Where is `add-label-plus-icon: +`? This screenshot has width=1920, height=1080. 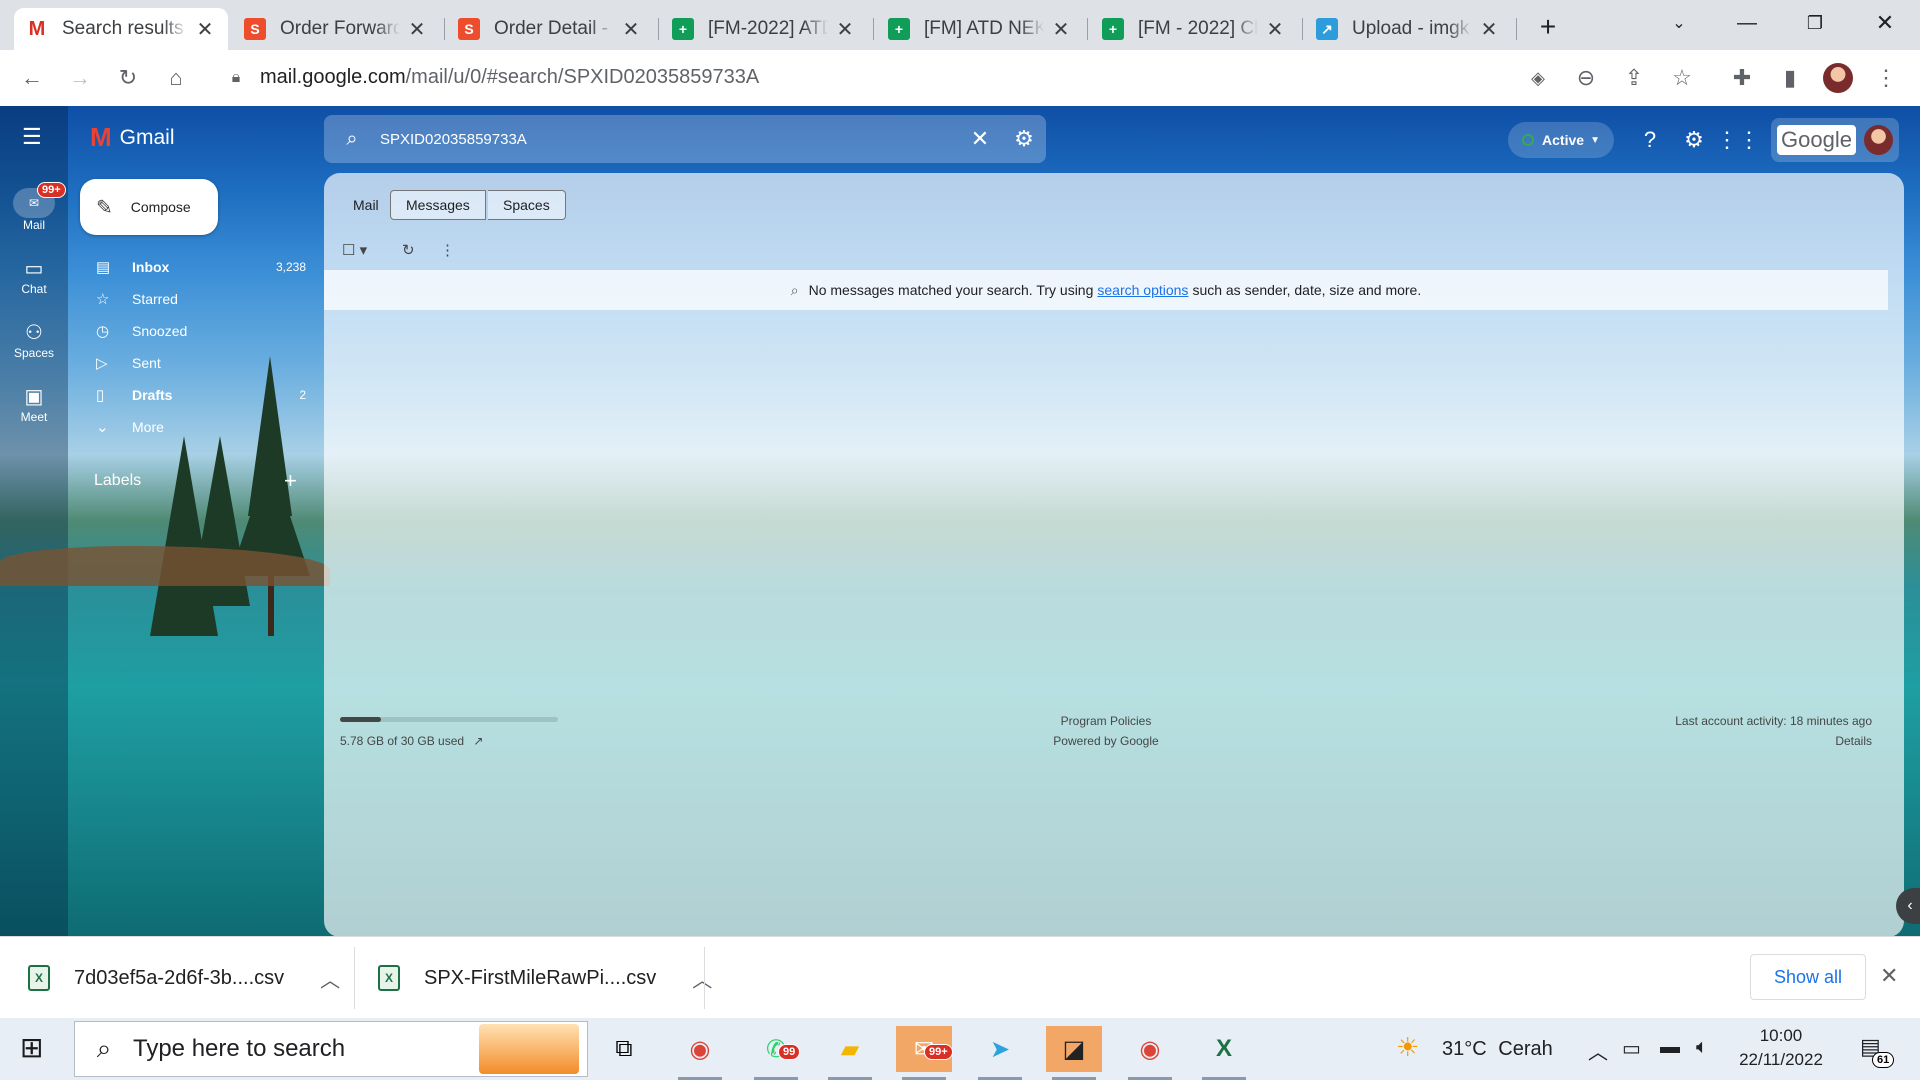
add-label-plus-icon: + is located at coordinates (290, 481).